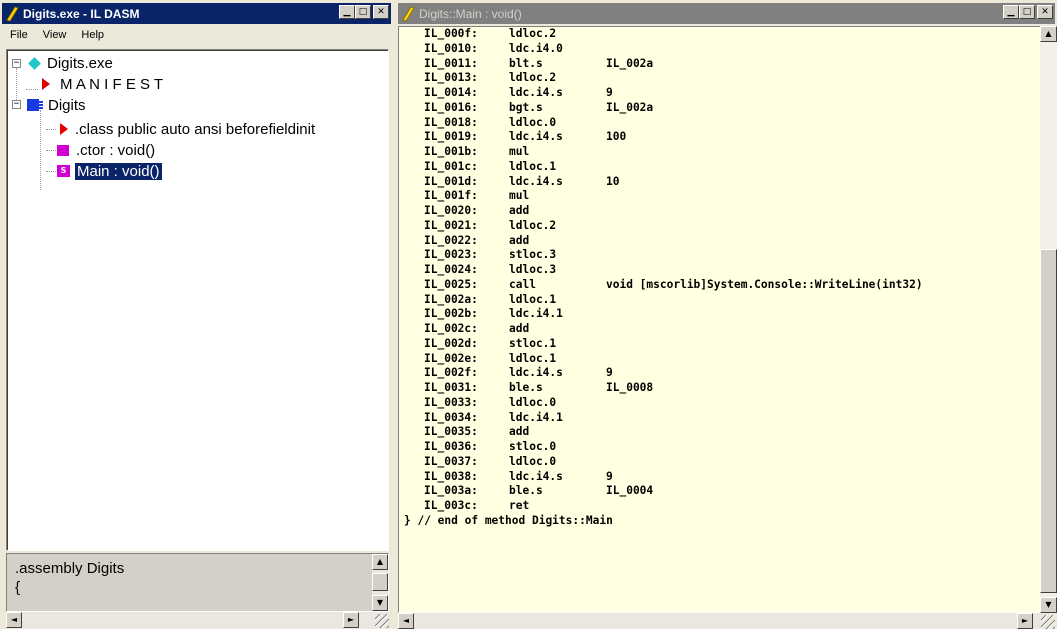 The image size is (1057, 629). What do you see at coordinates (661, 34) in the screenshot?
I see `il-code-line: IL_000f: ldloc.2` at bounding box center [661, 34].